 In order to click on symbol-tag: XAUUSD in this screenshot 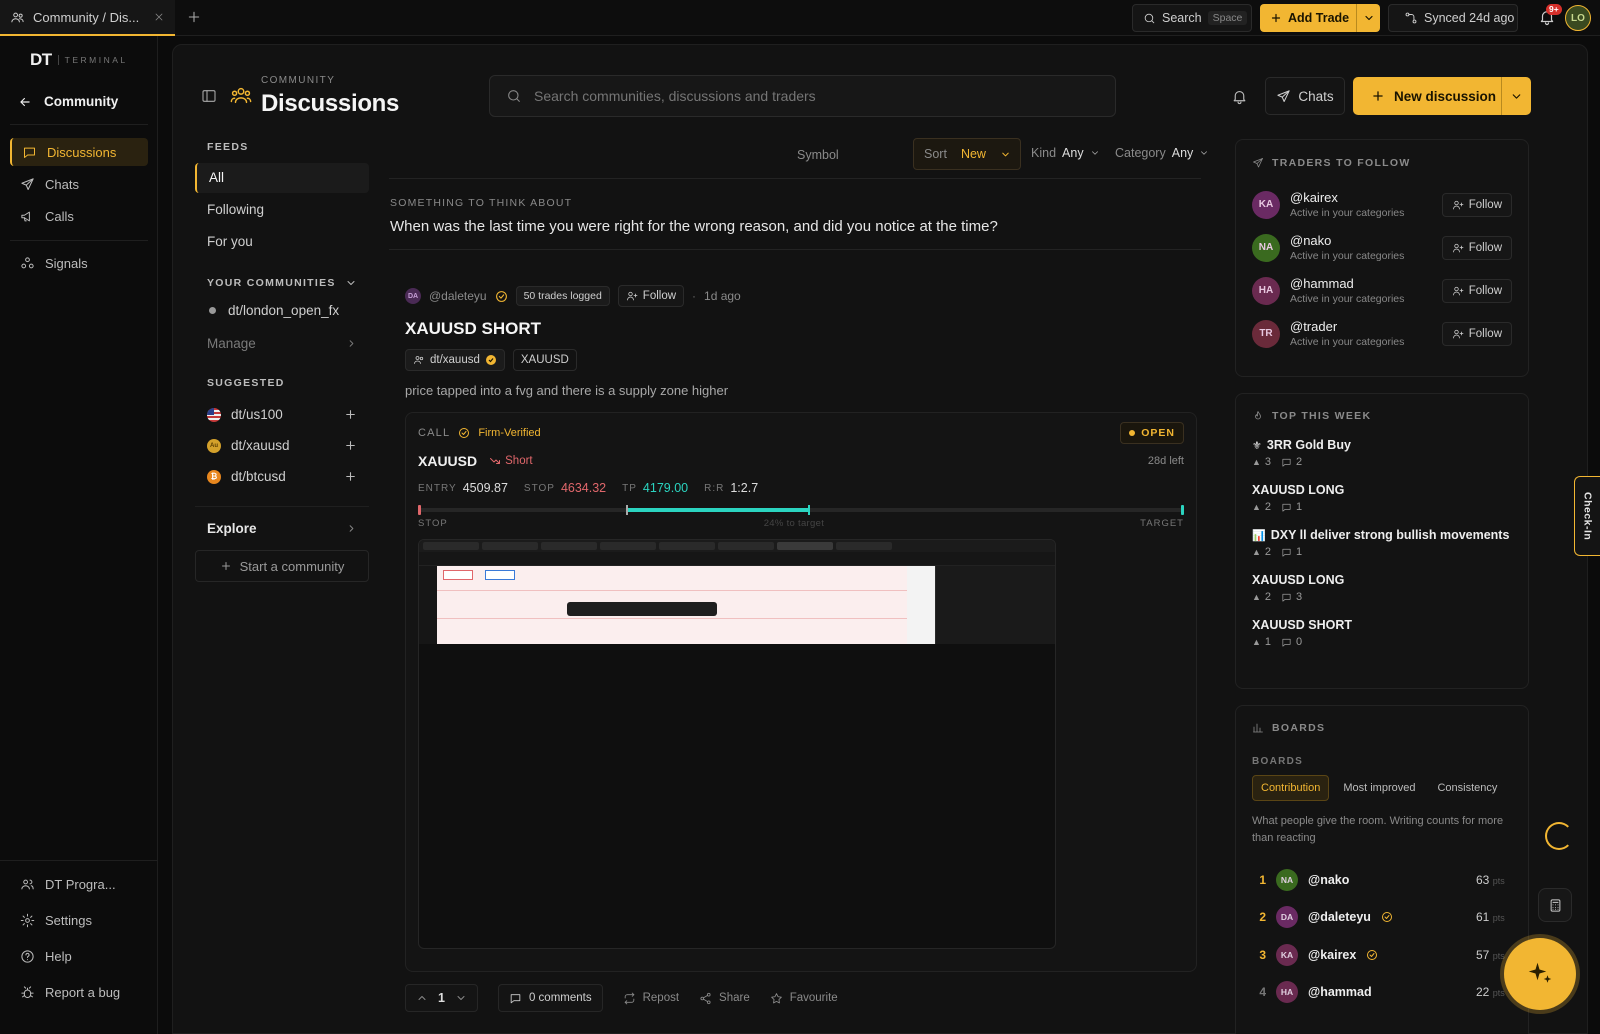, I will do `click(544, 360)`.